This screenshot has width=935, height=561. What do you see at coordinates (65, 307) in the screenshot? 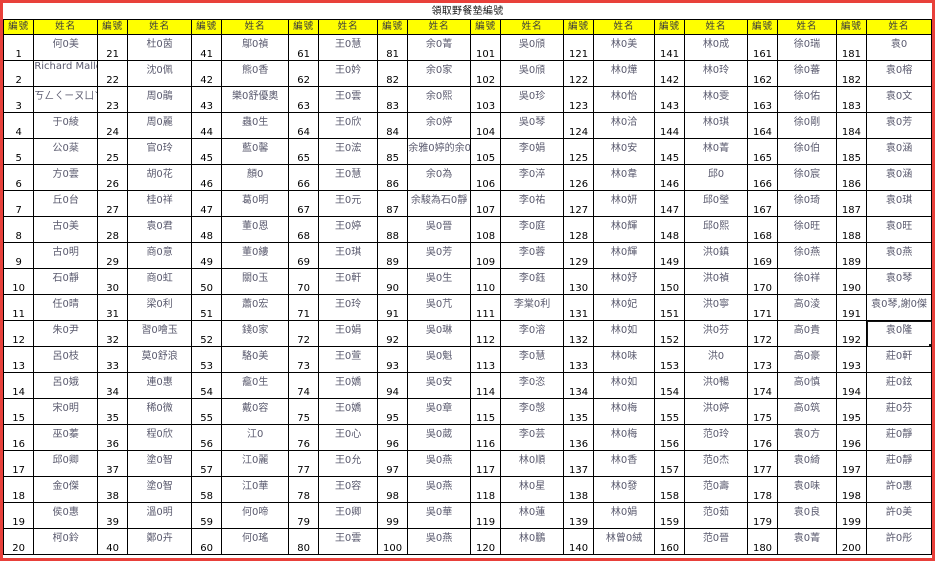
I see `cell-name: 任0晴` at bounding box center [65, 307].